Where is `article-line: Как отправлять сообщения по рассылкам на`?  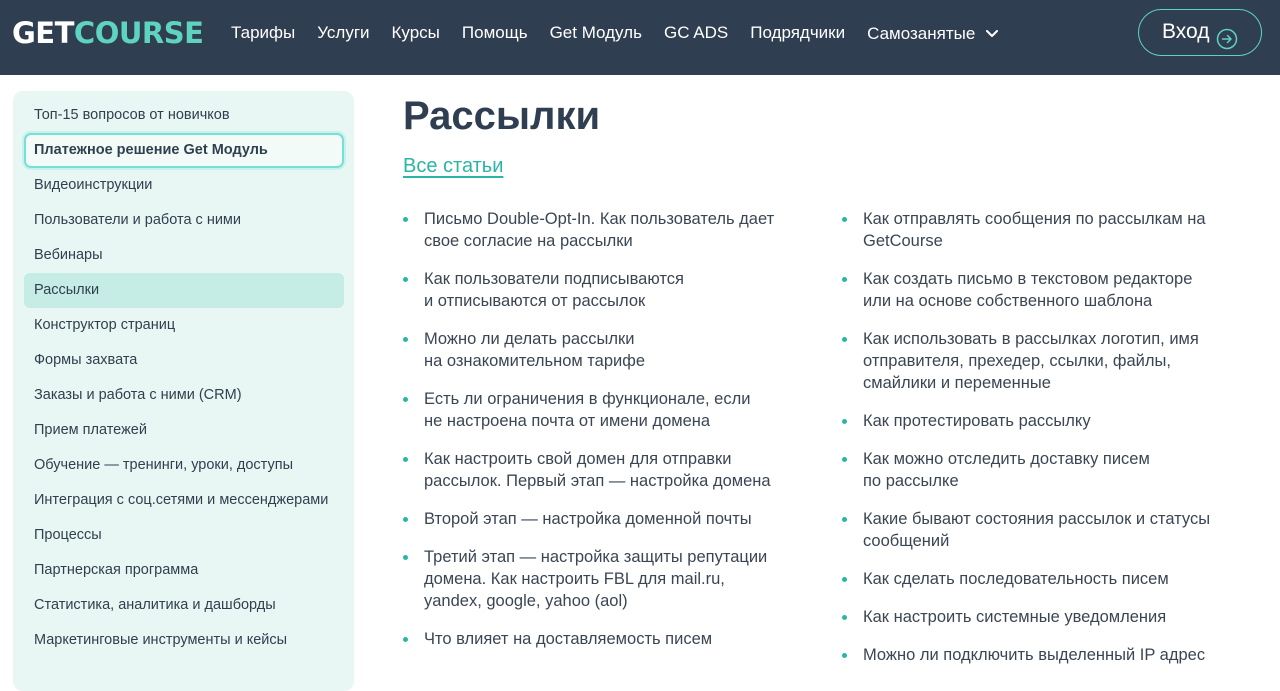 article-line: Как отправлять сообщения по рассылкам на is located at coordinates (1034, 219).